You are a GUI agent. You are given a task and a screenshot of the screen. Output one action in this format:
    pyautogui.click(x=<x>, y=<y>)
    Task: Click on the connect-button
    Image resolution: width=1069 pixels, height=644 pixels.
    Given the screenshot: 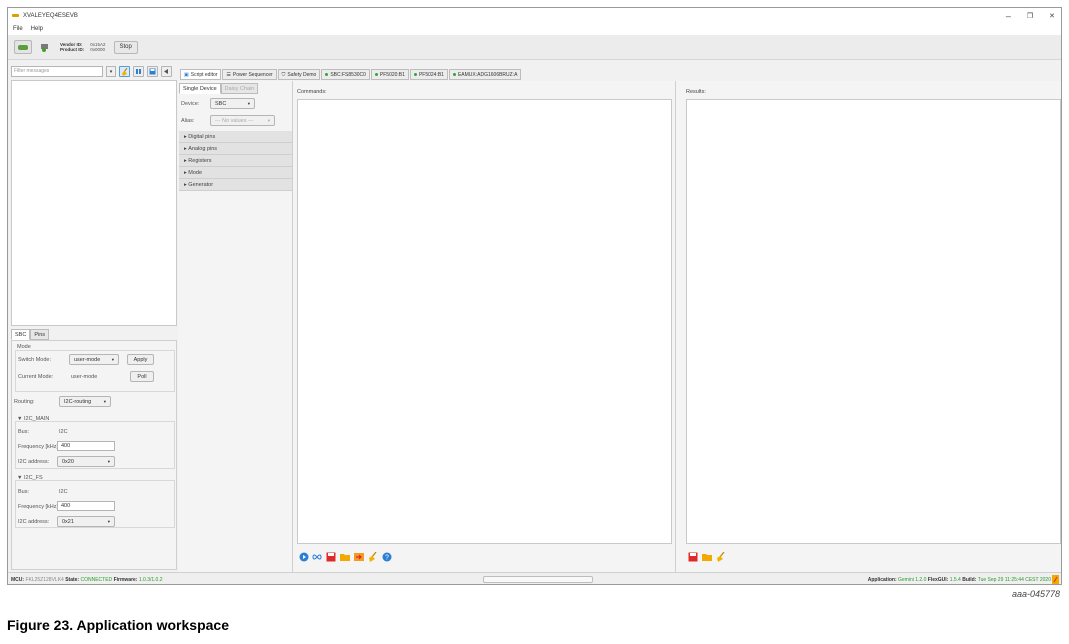 What is the action you would take?
    pyautogui.click(x=23, y=47)
    